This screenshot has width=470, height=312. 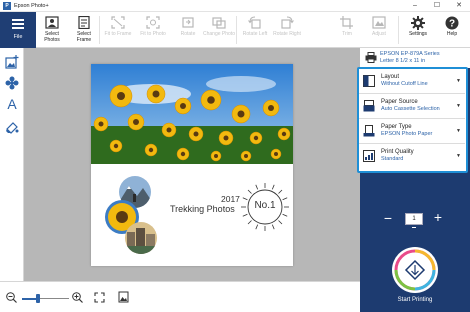 What do you see at coordinates (180, 296) in the screenshot?
I see `zoom-bar` at bounding box center [180, 296].